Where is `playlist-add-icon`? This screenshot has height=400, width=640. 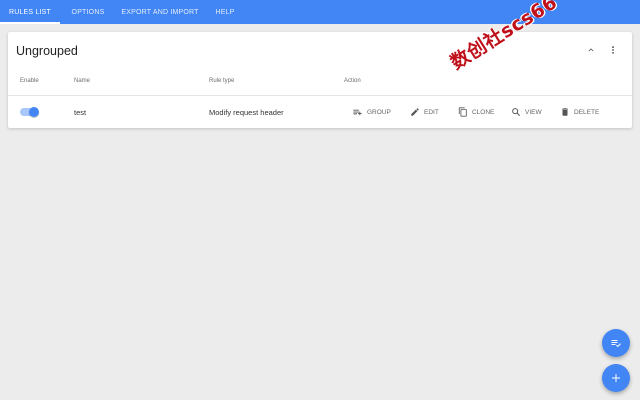 playlist-add-icon is located at coordinates (357, 112).